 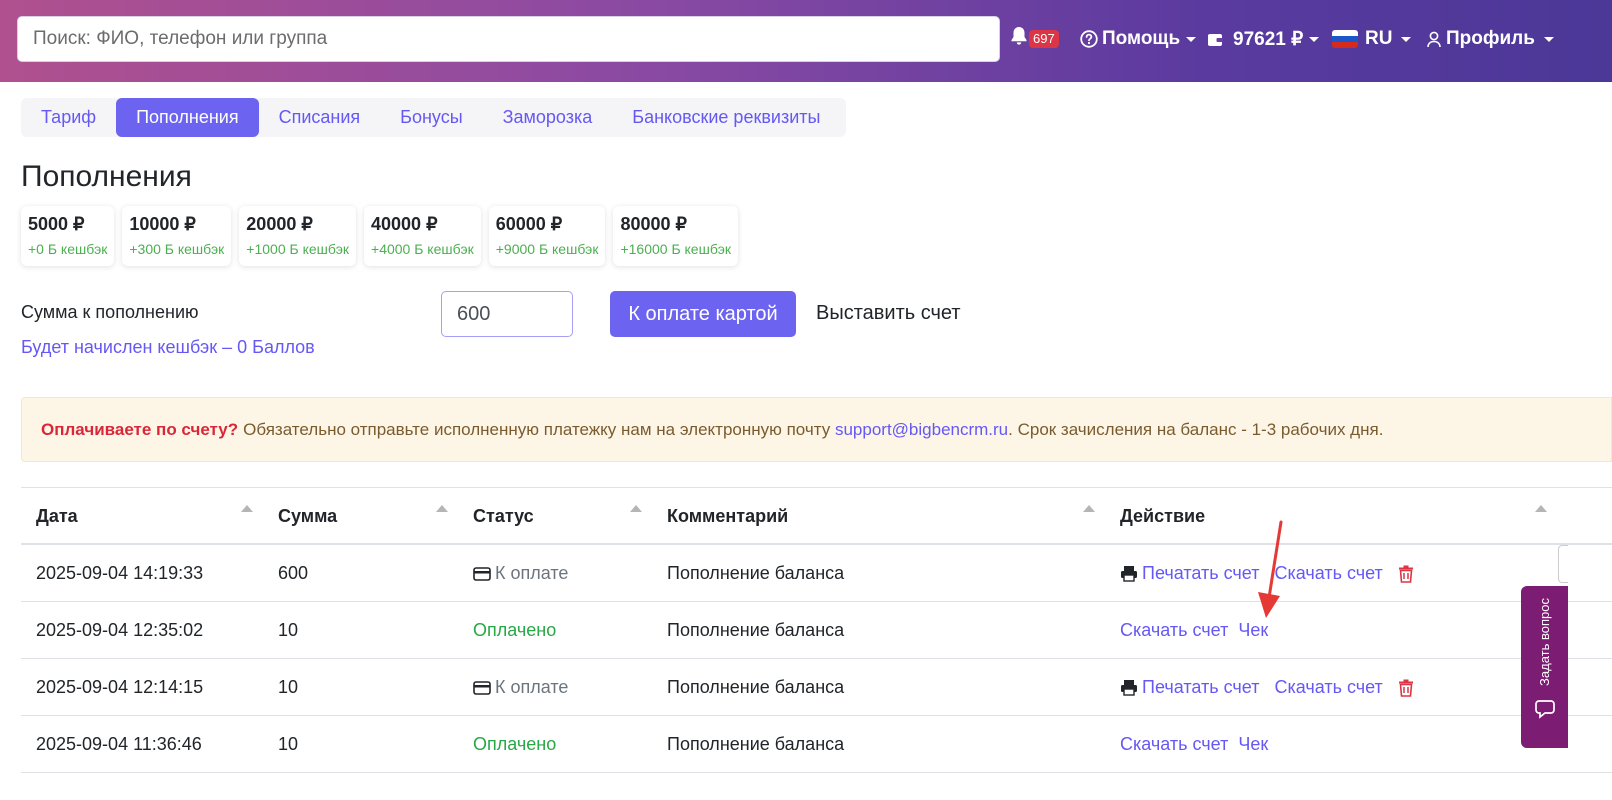 I want to click on ask-question-tab: Задать вопрос, so click(x=1544, y=667).